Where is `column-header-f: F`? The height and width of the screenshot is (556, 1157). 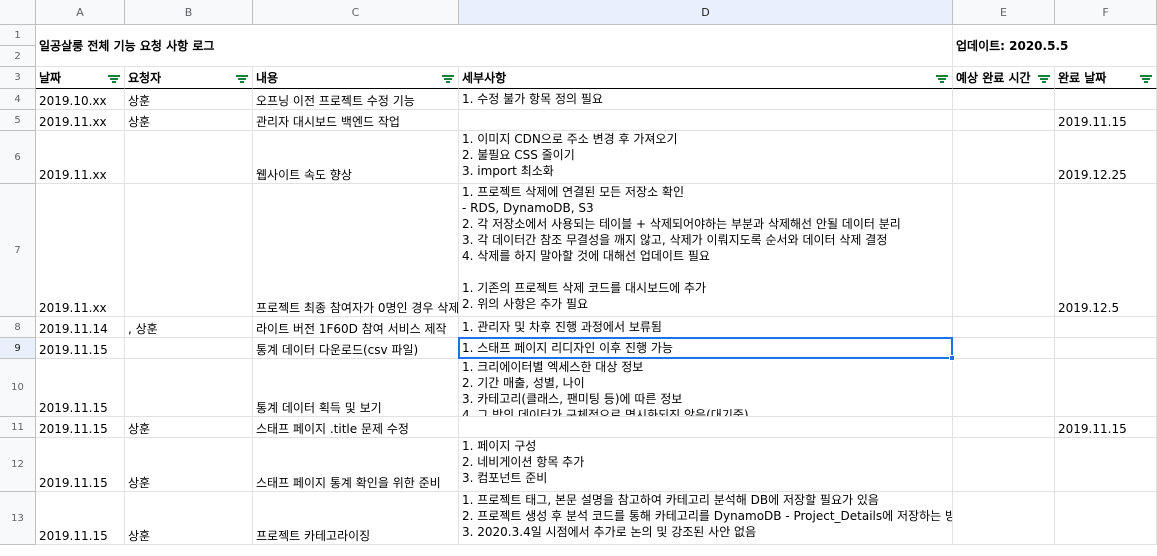
column-header-f: F is located at coordinates (1106, 12).